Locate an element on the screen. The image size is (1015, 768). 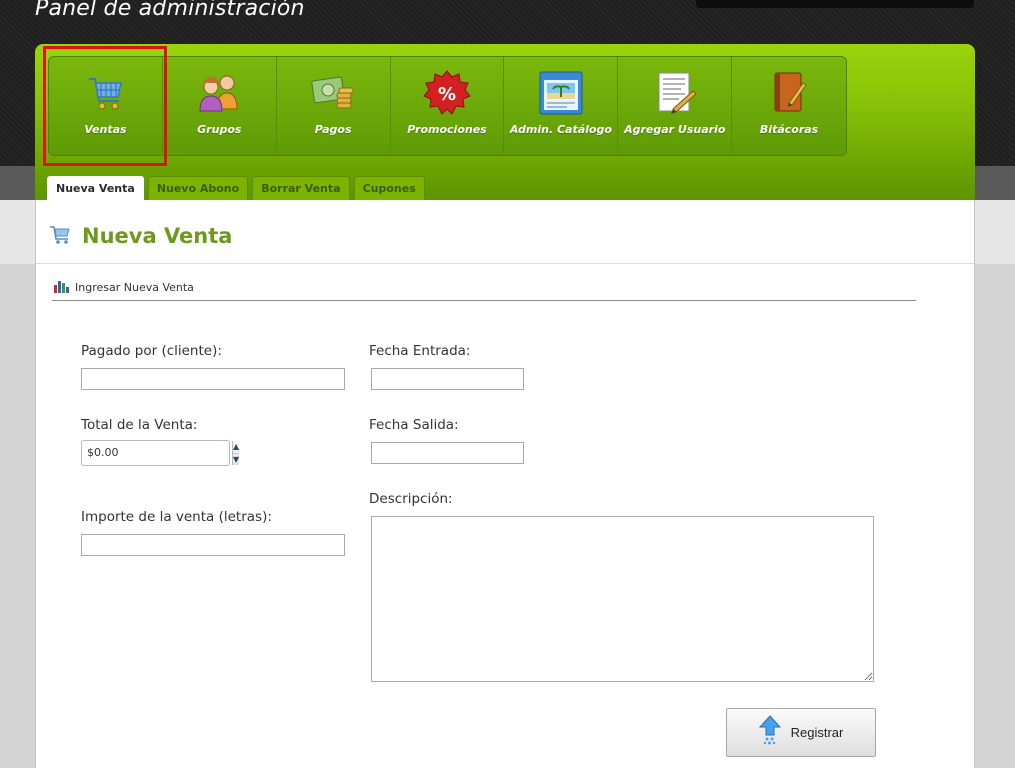
menu-item-bitacoras: Bitácoras is located at coordinates (789, 106).